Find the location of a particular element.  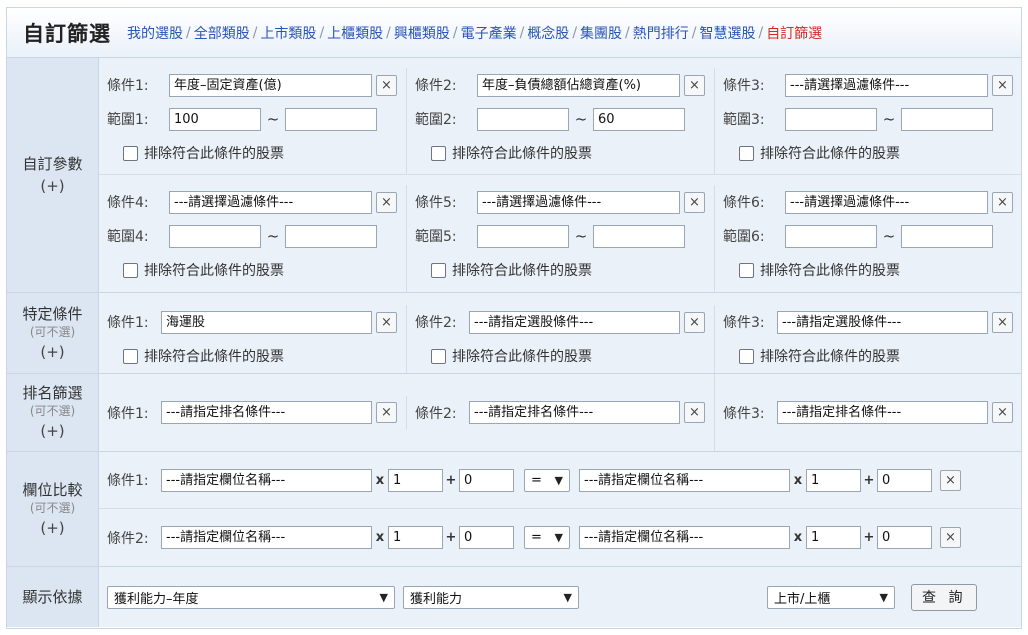

compare-2-operator-select: = ▼ is located at coordinates (547, 537).